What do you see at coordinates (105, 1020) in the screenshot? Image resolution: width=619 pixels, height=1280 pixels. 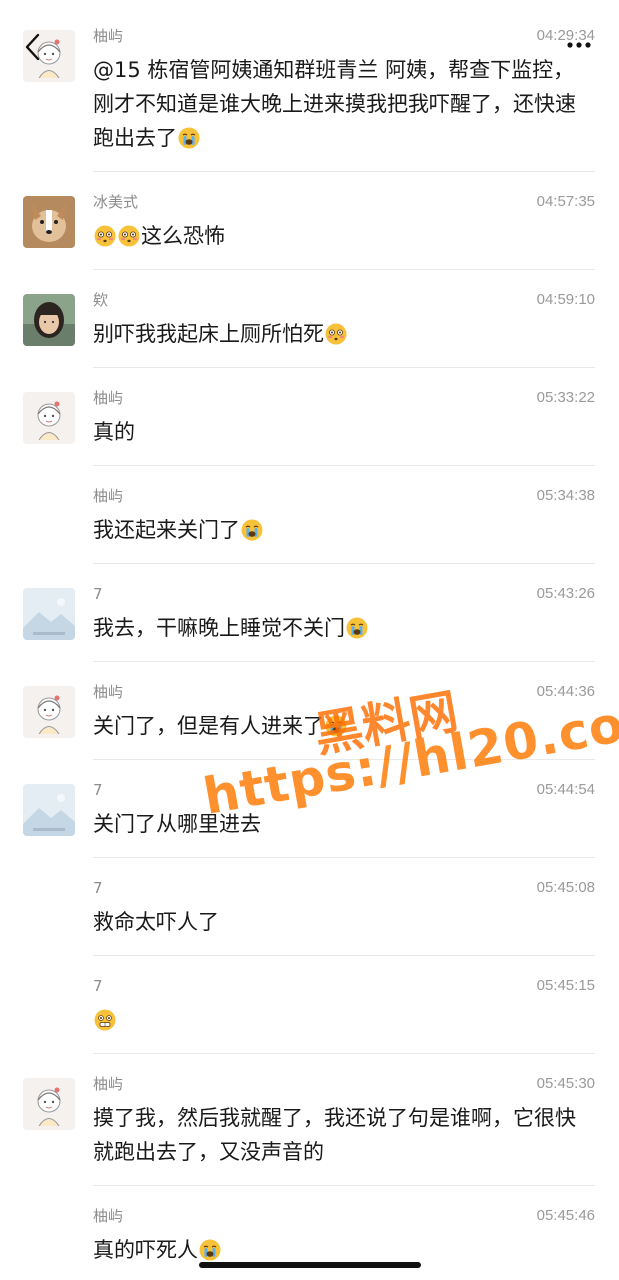 I see `scared-face-icon` at bounding box center [105, 1020].